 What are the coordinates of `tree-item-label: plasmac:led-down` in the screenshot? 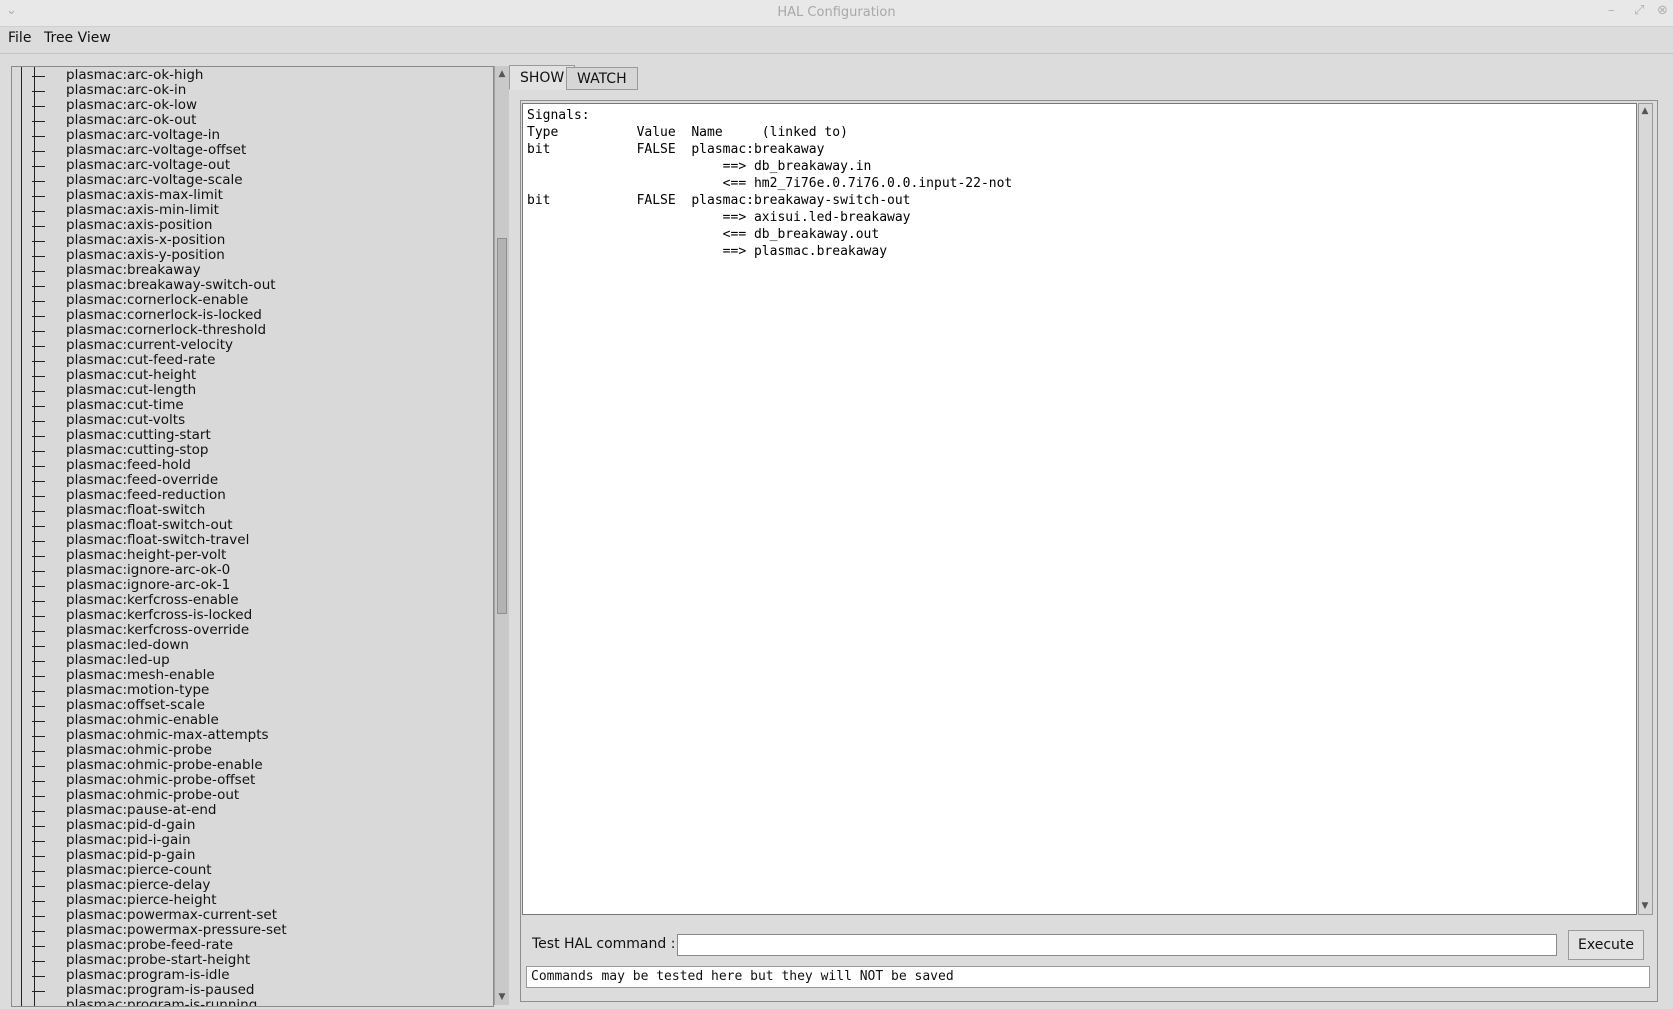 It's located at (127, 645).